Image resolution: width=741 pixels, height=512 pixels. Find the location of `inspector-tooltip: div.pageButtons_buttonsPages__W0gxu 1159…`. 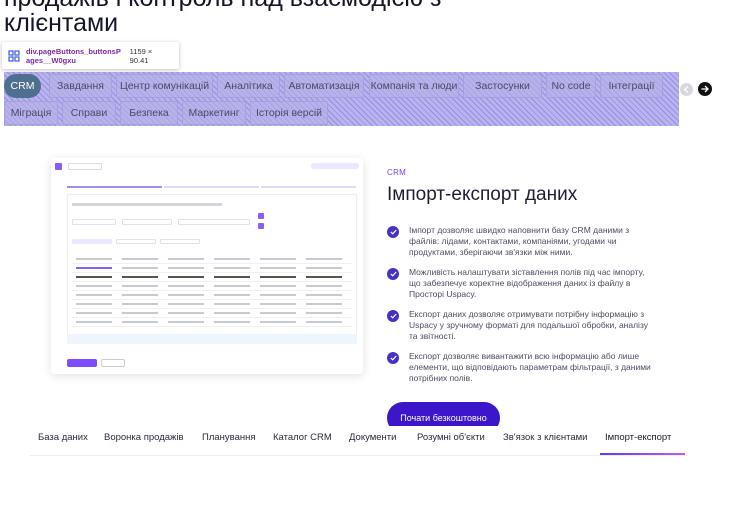

inspector-tooltip: div.pageButtons_buttonsPages__W0gxu 1159… is located at coordinates (90, 55).